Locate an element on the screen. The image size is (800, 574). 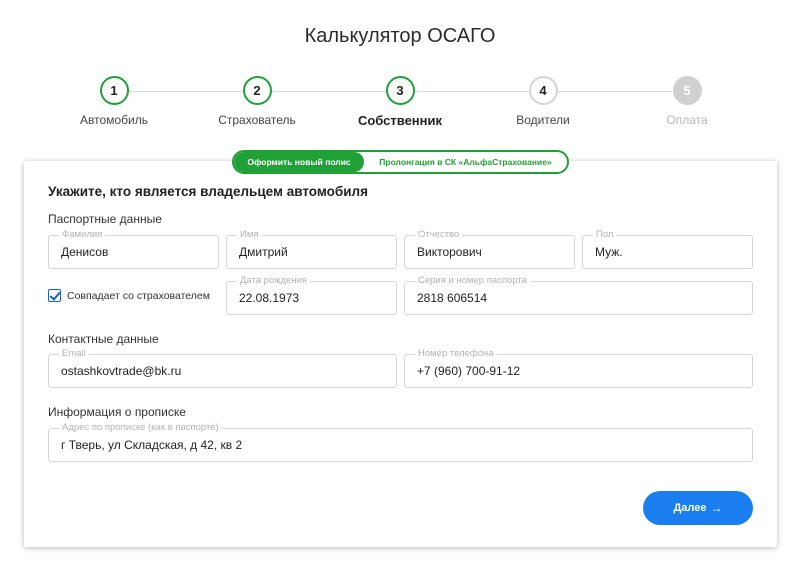
step-label: Водители is located at coordinates (543, 120).